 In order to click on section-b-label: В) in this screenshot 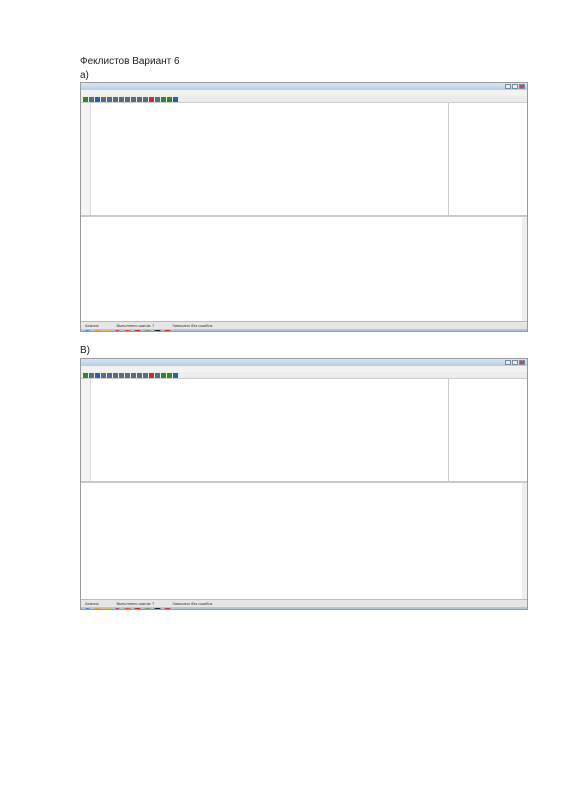, I will do `click(85, 350)`.